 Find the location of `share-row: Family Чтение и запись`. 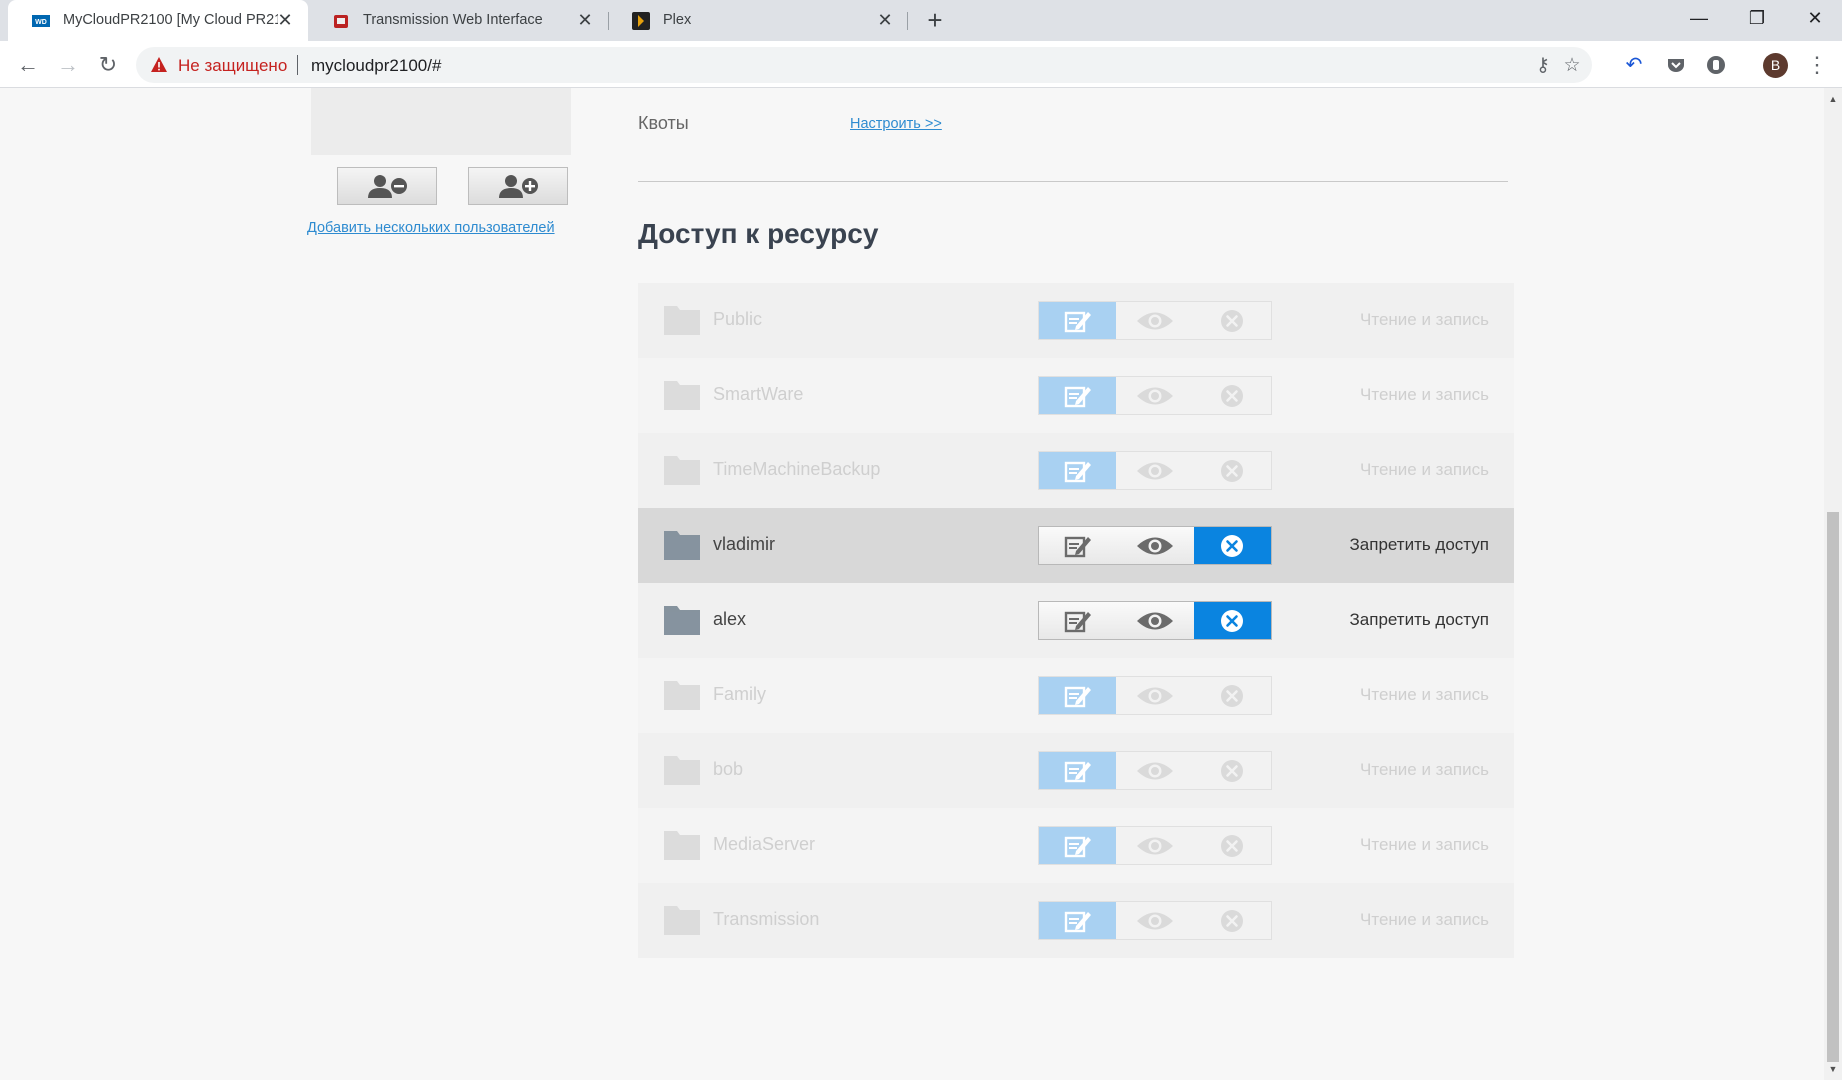

share-row: Family Чтение и запись is located at coordinates (1076, 695).